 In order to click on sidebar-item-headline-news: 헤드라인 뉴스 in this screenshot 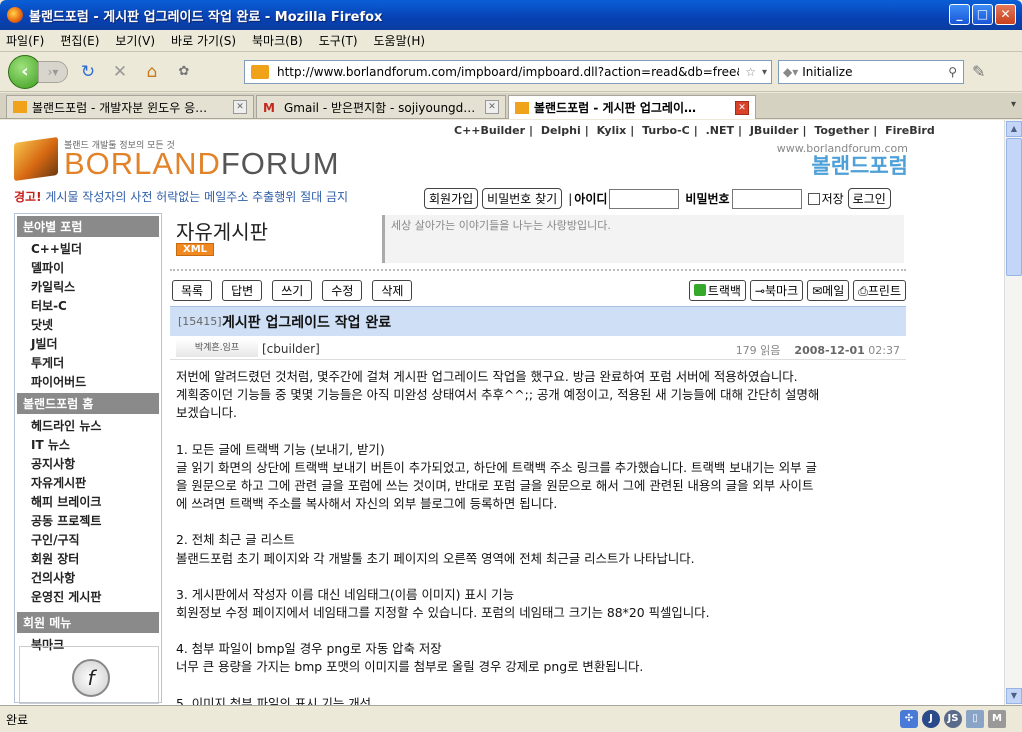, I will do `click(88, 425)`.